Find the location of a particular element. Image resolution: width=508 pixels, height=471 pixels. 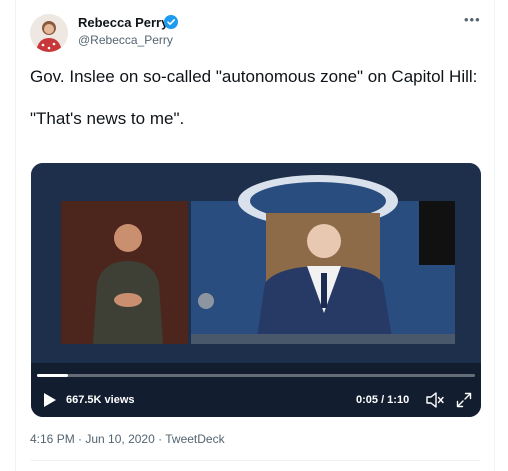

video-timecode: 0:05 / 1:10 is located at coordinates (383, 400).